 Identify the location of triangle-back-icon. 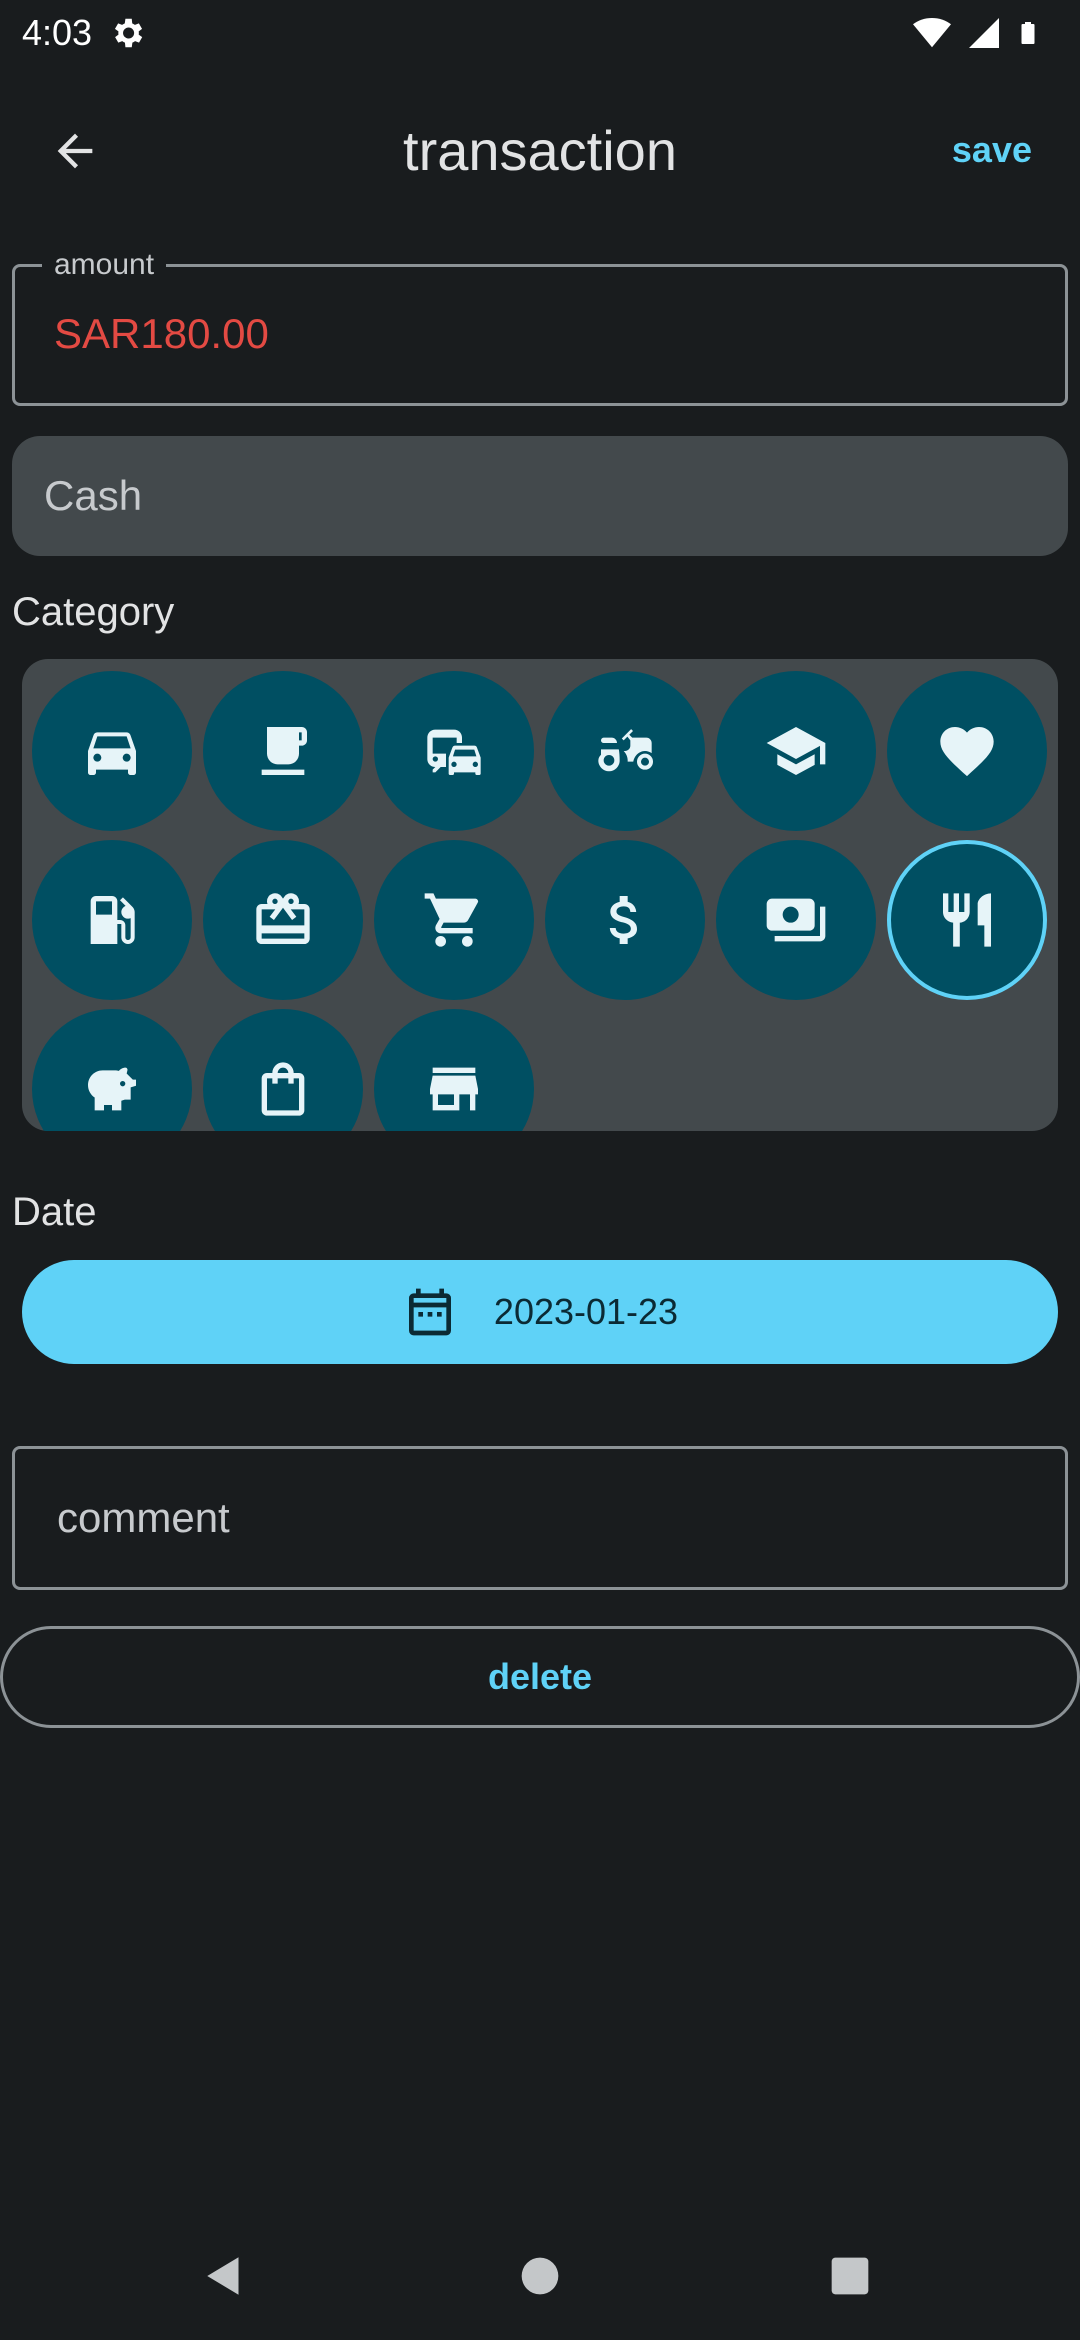
(223, 2276).